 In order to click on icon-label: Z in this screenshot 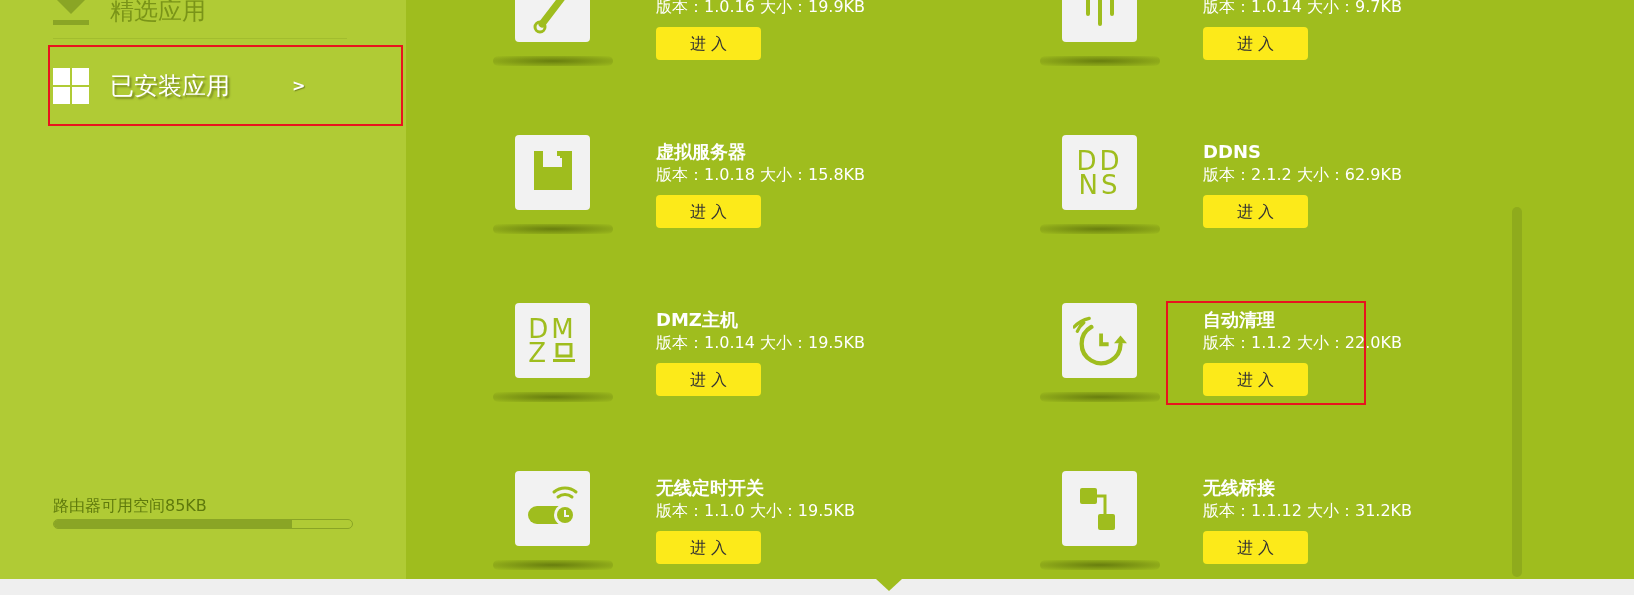, I will do `click(539, 352)`.